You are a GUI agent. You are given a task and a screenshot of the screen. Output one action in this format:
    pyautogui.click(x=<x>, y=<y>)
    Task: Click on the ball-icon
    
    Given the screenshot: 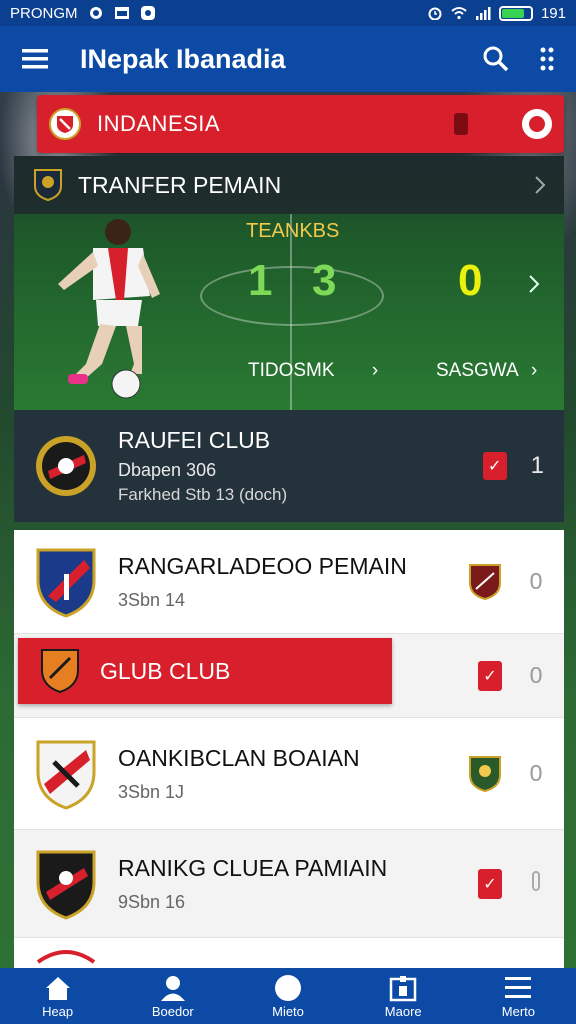 What is the action you would take?
    pyautogui.click(x=288, y=987)
    